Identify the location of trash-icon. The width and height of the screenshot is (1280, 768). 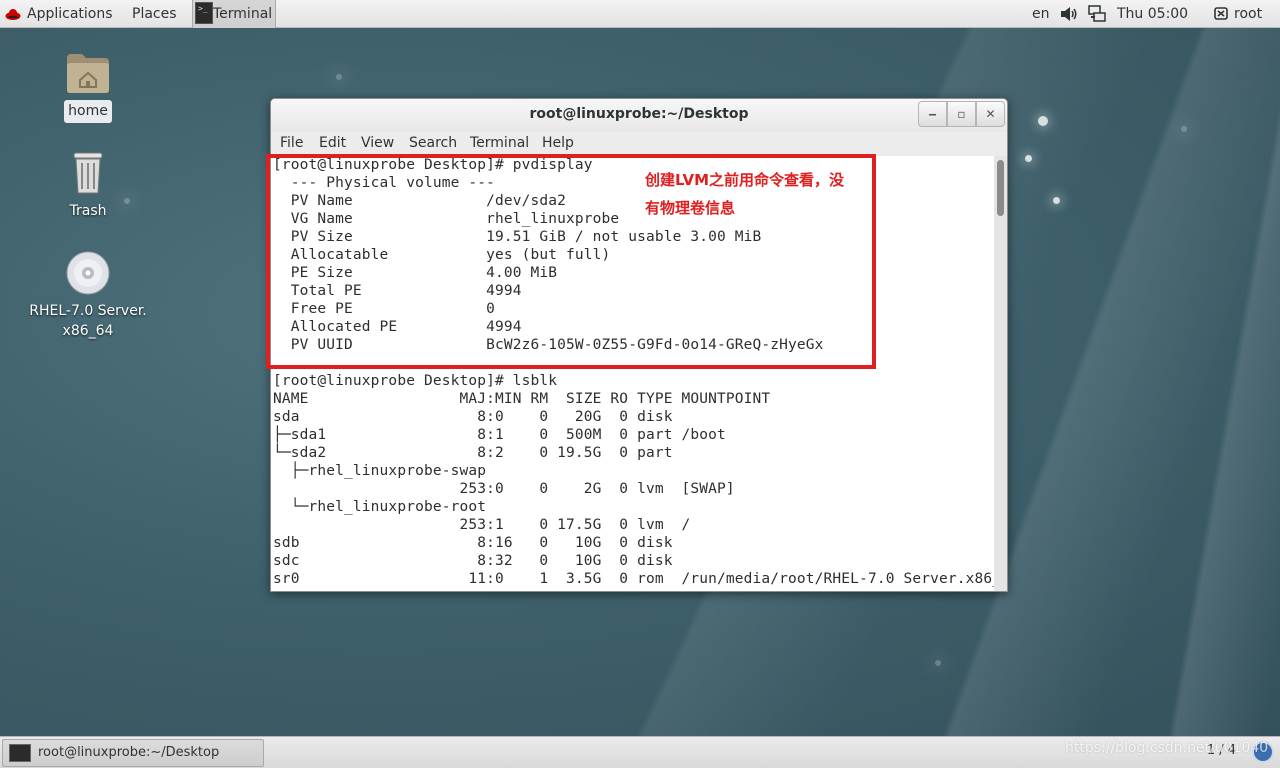
(88, 173).